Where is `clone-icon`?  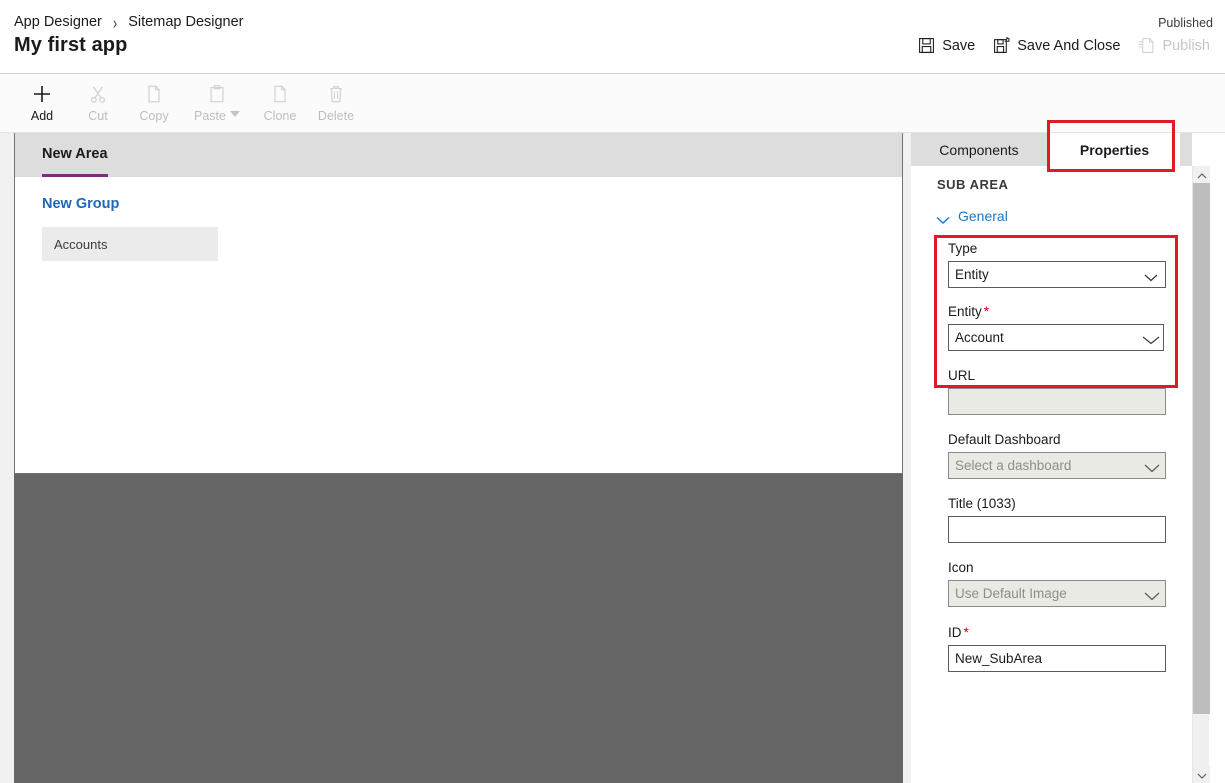 clone-icon is located at coordinates (280, 94).